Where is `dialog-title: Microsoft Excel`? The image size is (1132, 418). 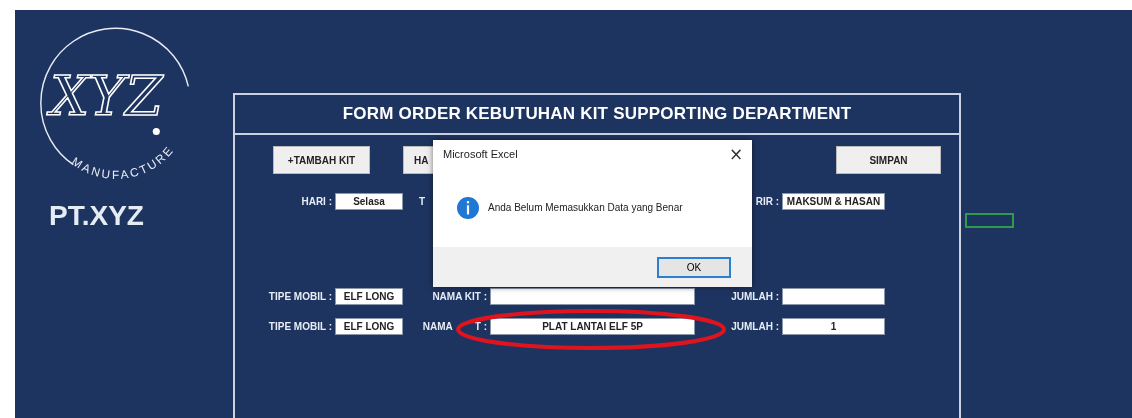
dialog-title: Microsoft Excel is located at coordinates (480, 154).